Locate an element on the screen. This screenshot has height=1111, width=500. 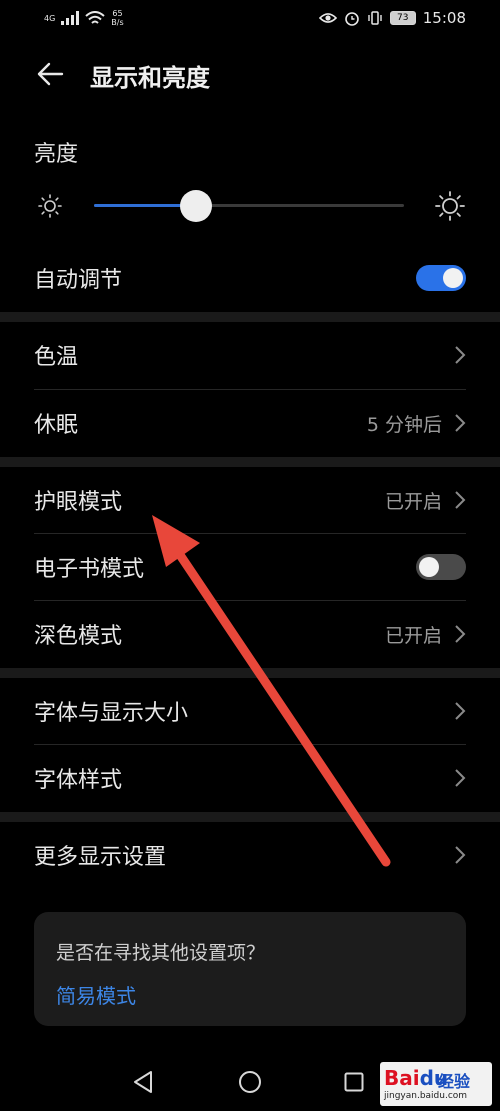
brightness-slider-row is located at coordinates (250, 206).